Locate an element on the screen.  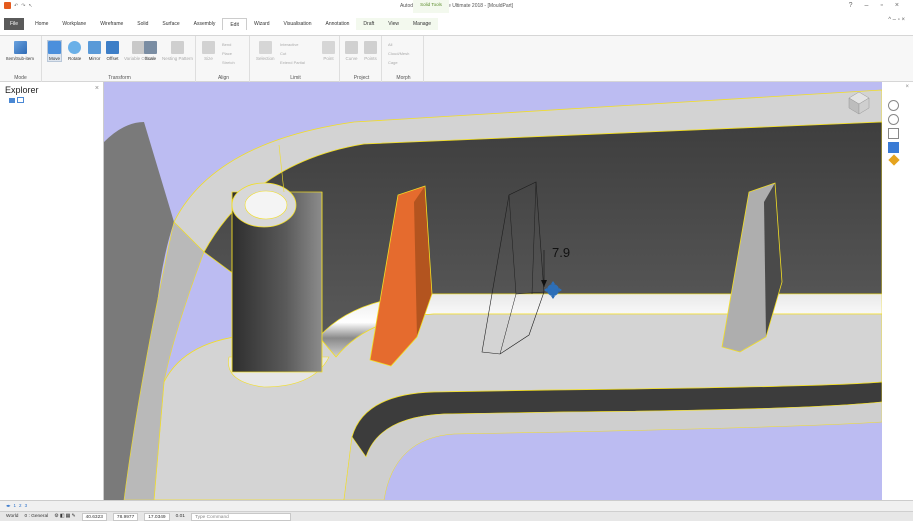
ribbon-group-project: Curve Points Project is located at coordinates (362, 59).